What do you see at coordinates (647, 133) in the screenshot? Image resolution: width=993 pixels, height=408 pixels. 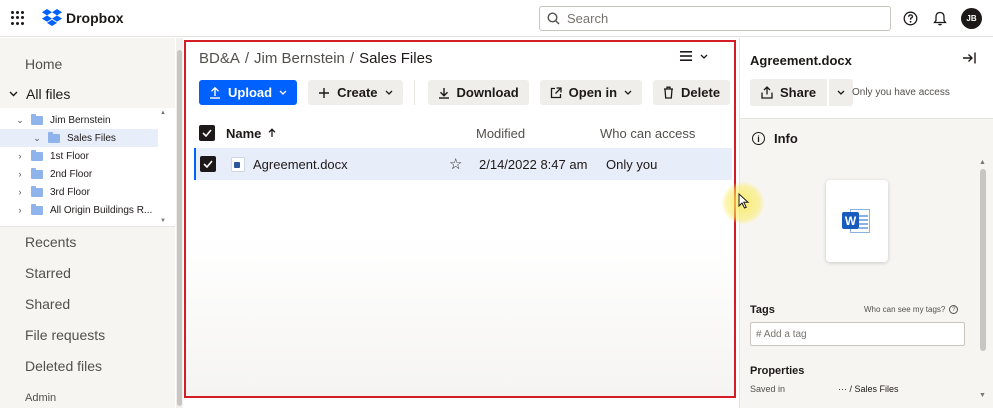 I see `column-header-access: Who can access` at bounding box center [647, 133].